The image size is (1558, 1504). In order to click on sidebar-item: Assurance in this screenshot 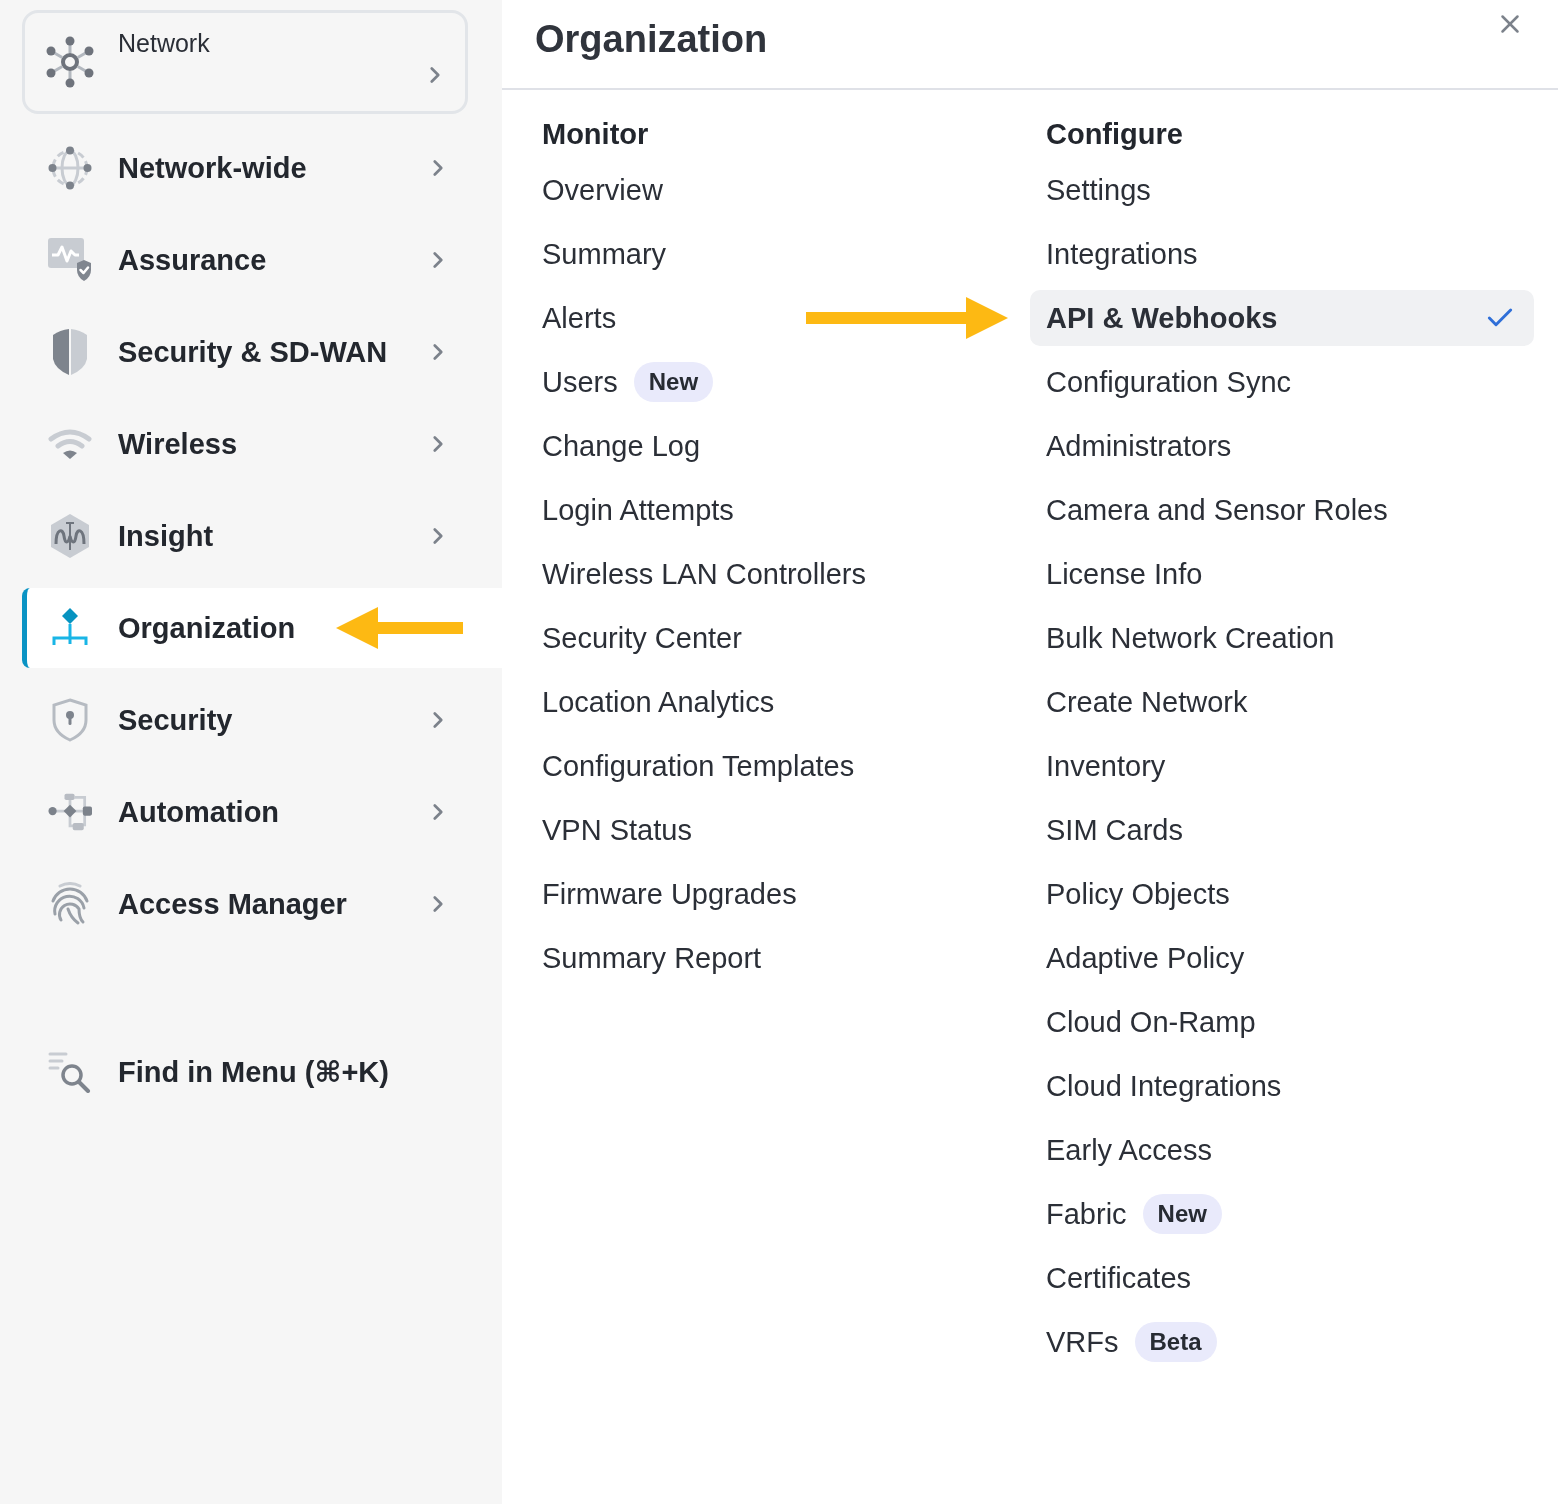, I will do `click(262, 260)`.